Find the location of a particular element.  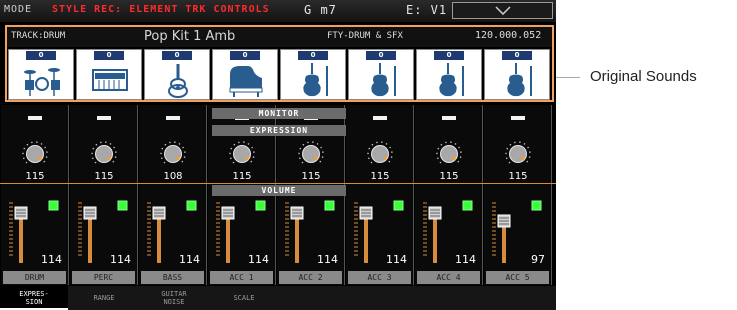

guitar-icon is located at coordinates (178, 81).